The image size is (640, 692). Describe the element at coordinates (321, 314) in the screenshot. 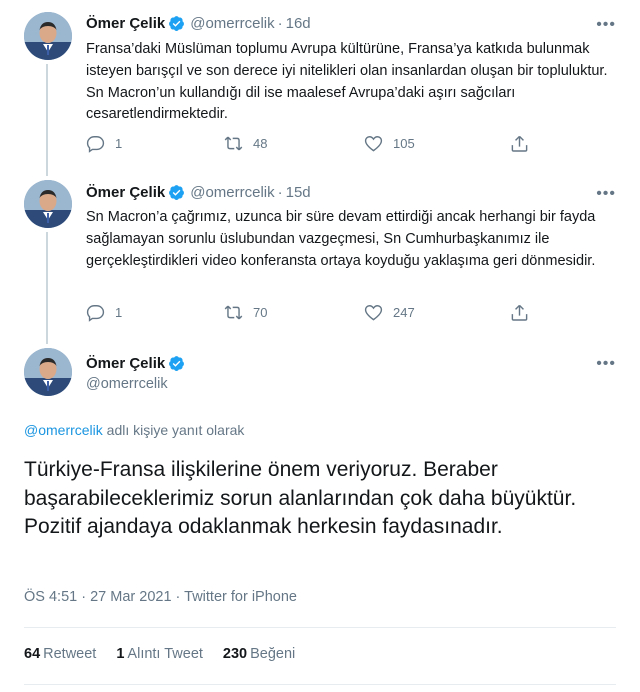

I see `tweet-actions: 1 70 247` at that location.